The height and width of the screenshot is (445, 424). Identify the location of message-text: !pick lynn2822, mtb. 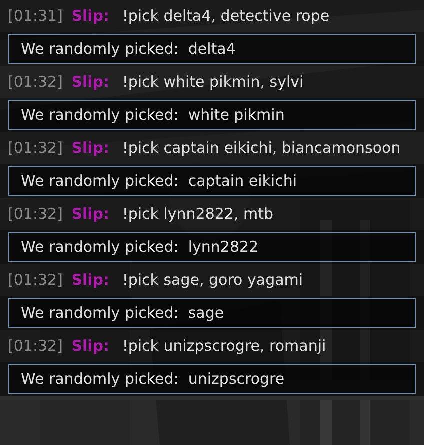
(198, 214).